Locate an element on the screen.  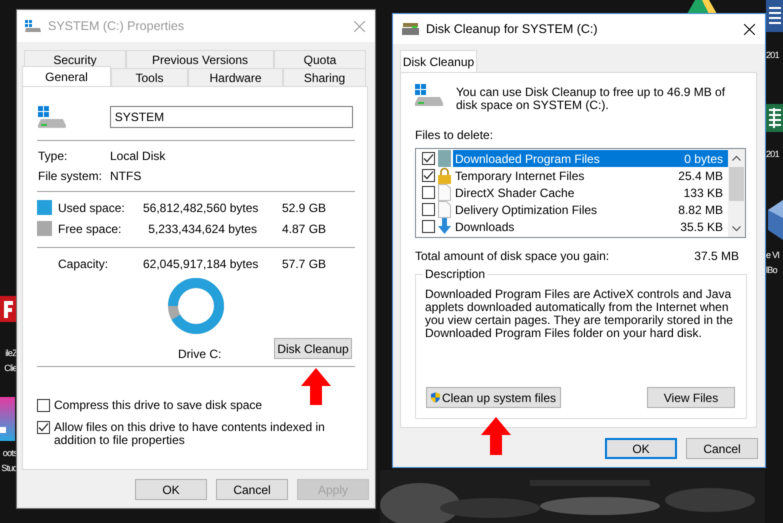
scroll-down-icon is located at coordinates (736, 229).